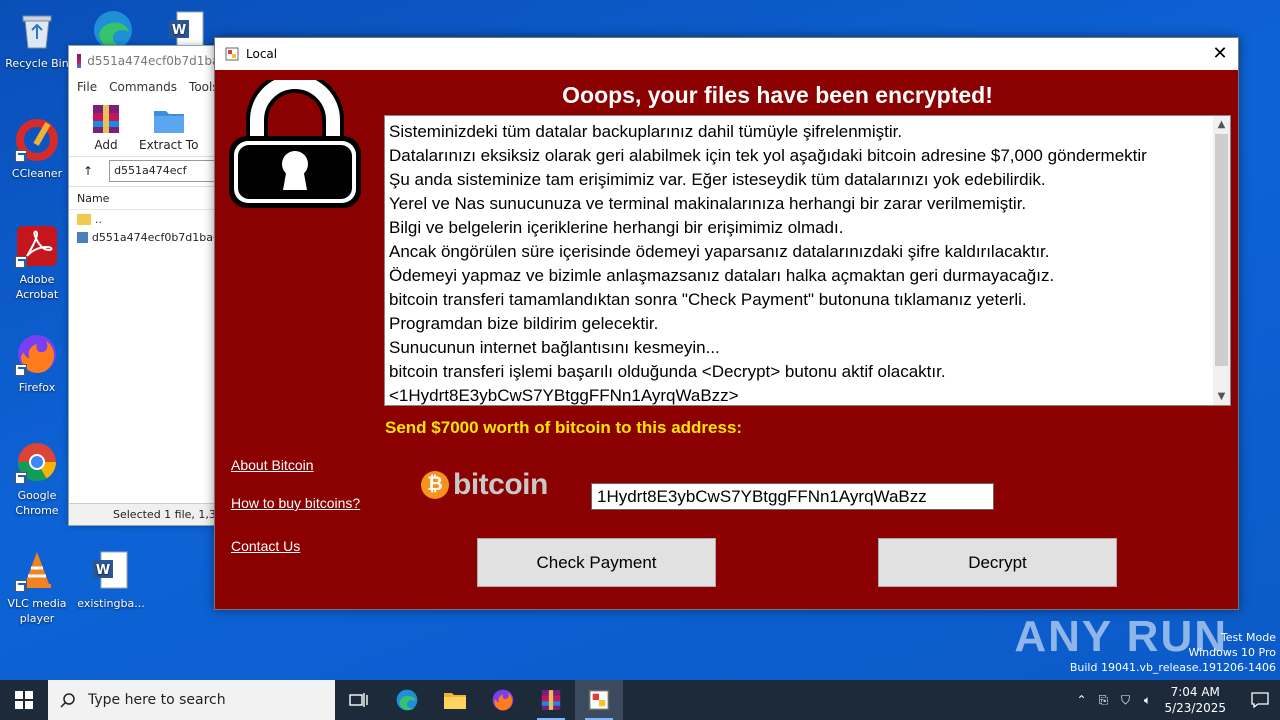 This screenshot has width=1280, height=720. What do you see at coordinates (1220, 54) in the screenshot?
I see `close-button: ✕` at bounding box center [1220, 54].